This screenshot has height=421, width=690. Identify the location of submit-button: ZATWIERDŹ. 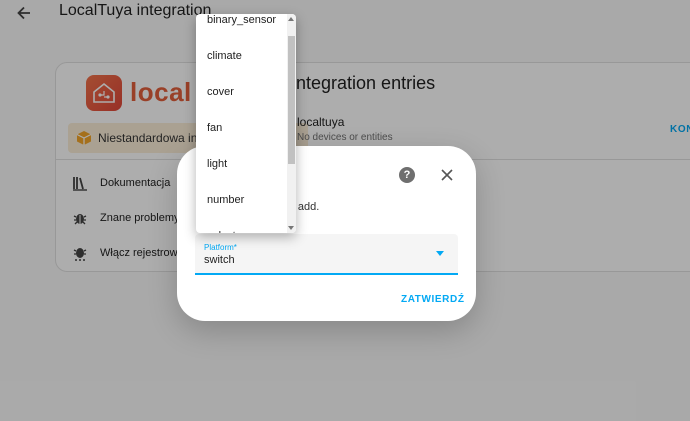
(433, 299).